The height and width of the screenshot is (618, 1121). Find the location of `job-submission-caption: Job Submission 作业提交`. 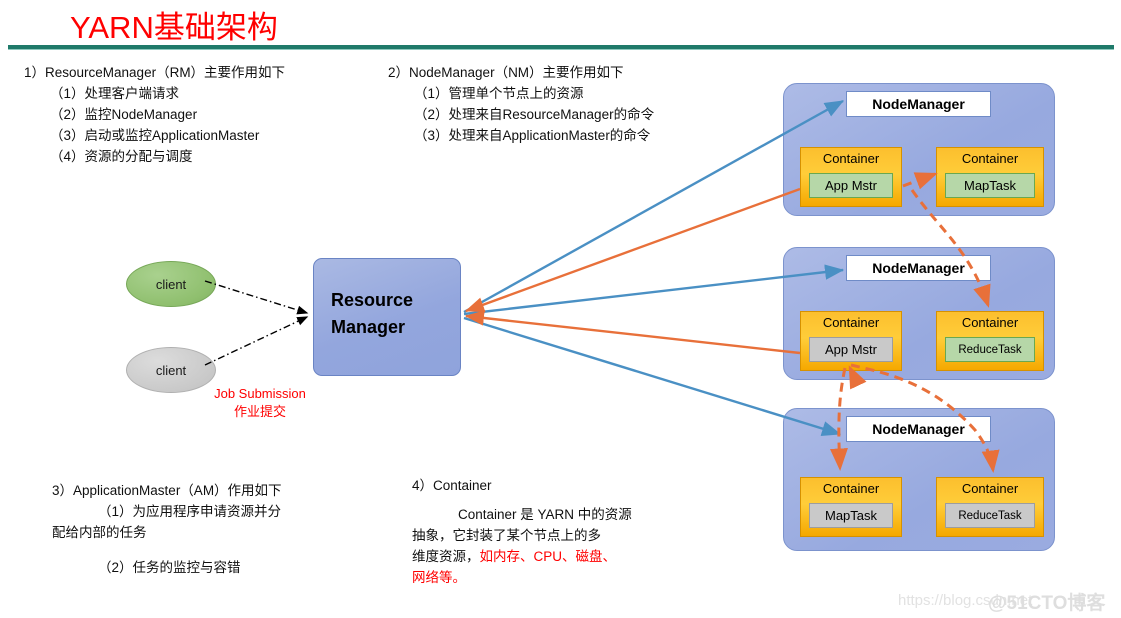

job-submission-caption: Job Submission 作业提交 is located at coordinates (260, 403).